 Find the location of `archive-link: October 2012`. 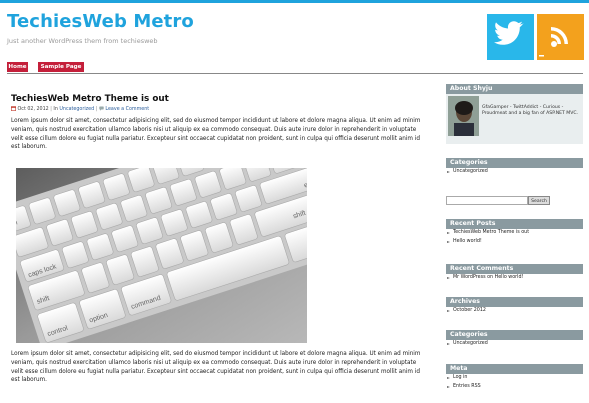

archive-link: October 2012 is located at coordinates (514, 311).